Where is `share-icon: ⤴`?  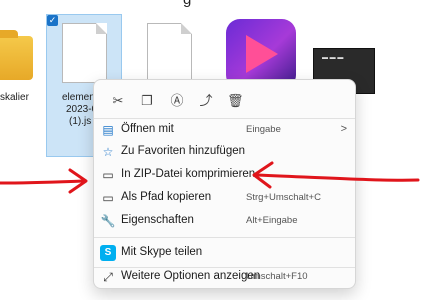
share-icon: ⤴ is located at coordinates (206, 101).